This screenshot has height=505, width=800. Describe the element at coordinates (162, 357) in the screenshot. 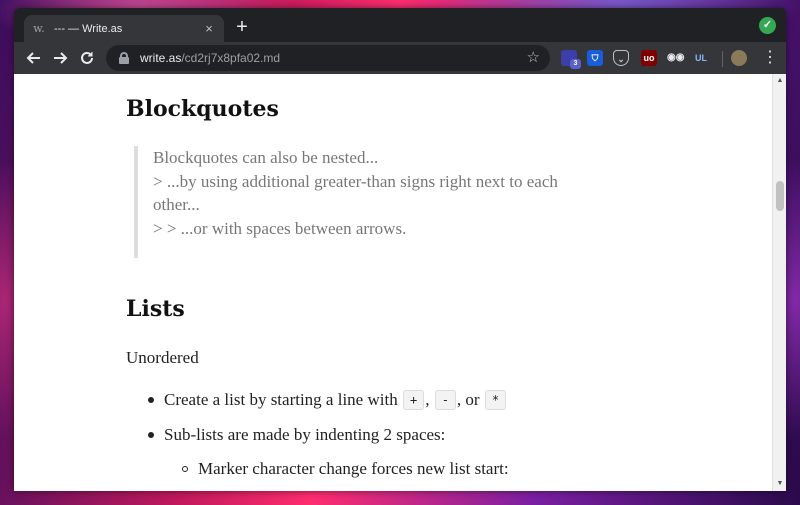

I see `subheading-unordered: Unordered` at that location.